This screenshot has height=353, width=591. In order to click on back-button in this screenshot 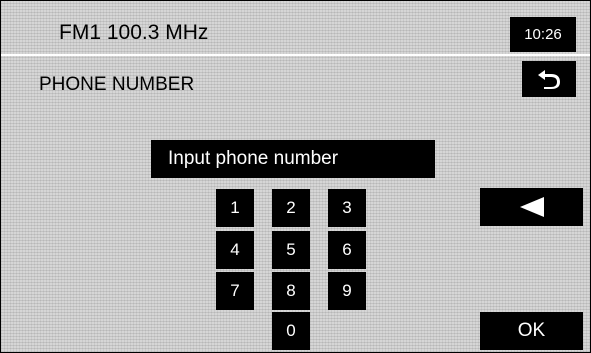, I will do `click(549, 79)`.